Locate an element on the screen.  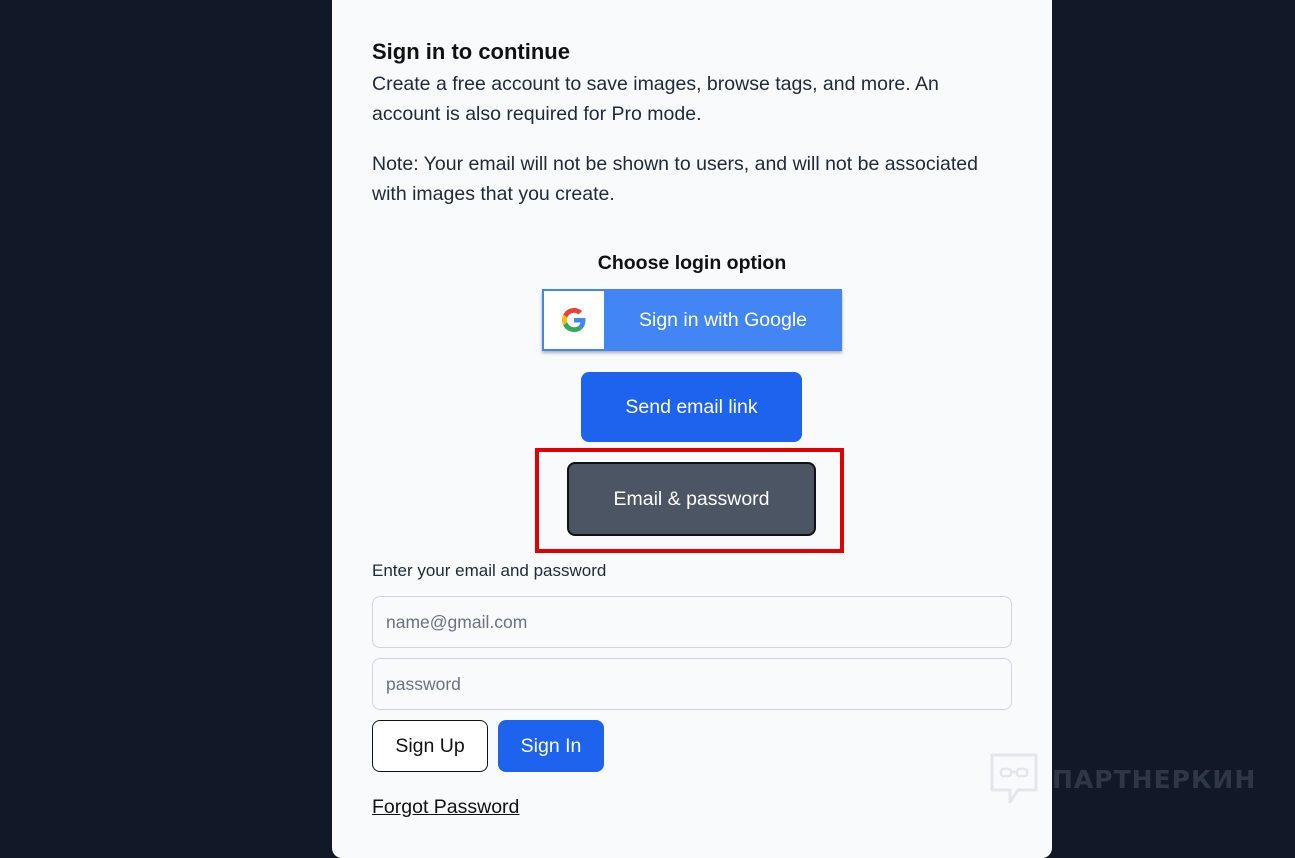
password-input is located at coordinates (692, 684).